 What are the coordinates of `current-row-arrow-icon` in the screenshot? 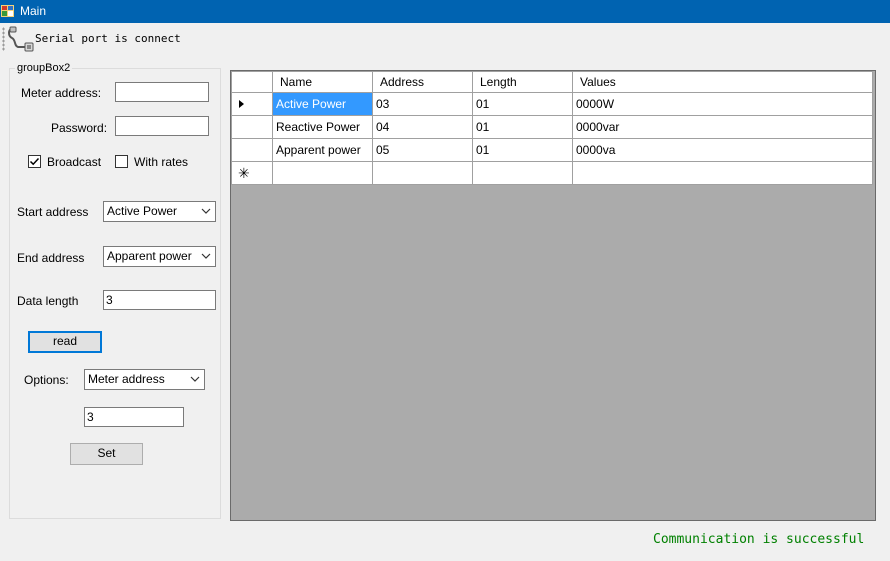 It's located at (241, 104).